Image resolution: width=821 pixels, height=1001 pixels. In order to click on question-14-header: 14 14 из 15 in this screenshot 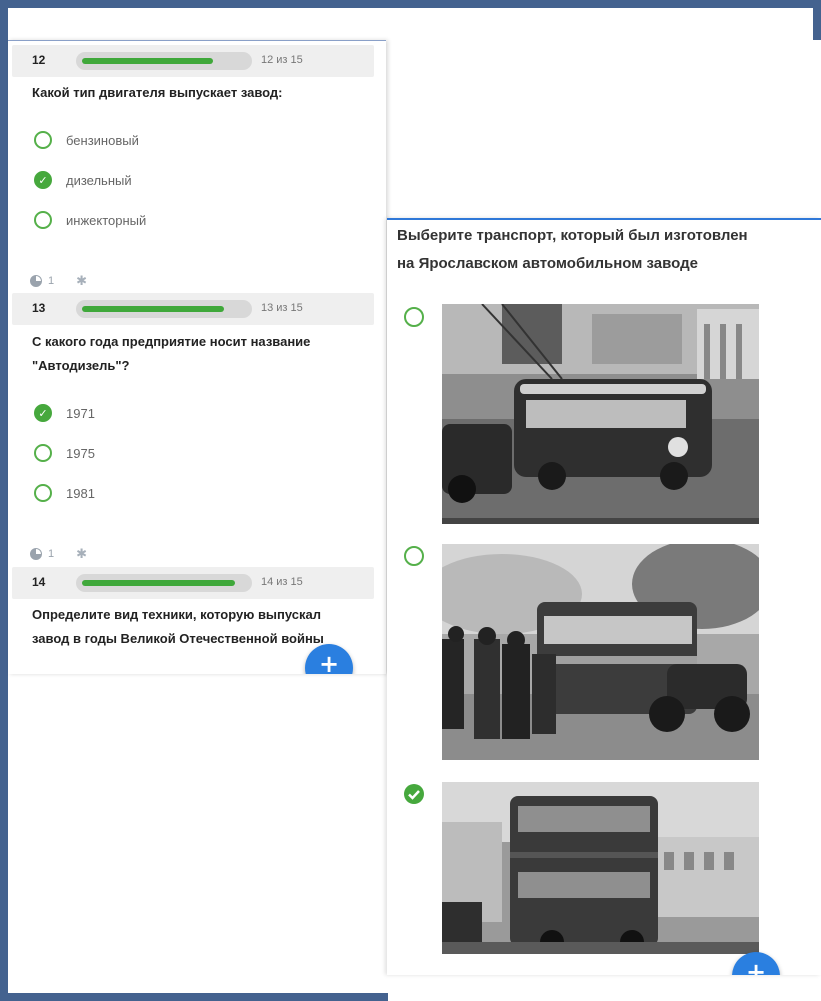, I will do `click(193, 583)`.